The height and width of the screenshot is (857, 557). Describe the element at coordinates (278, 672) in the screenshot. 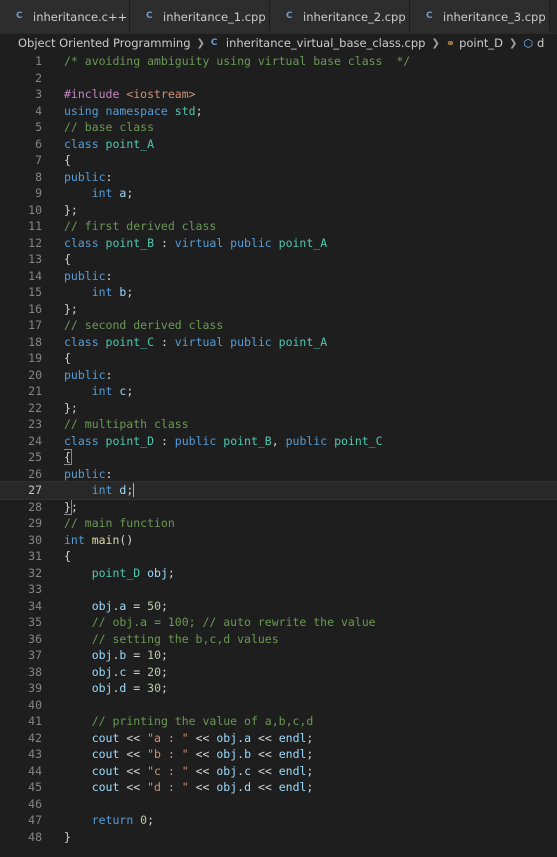

I see `code-line: 38 obj.c = 20;` at that location.